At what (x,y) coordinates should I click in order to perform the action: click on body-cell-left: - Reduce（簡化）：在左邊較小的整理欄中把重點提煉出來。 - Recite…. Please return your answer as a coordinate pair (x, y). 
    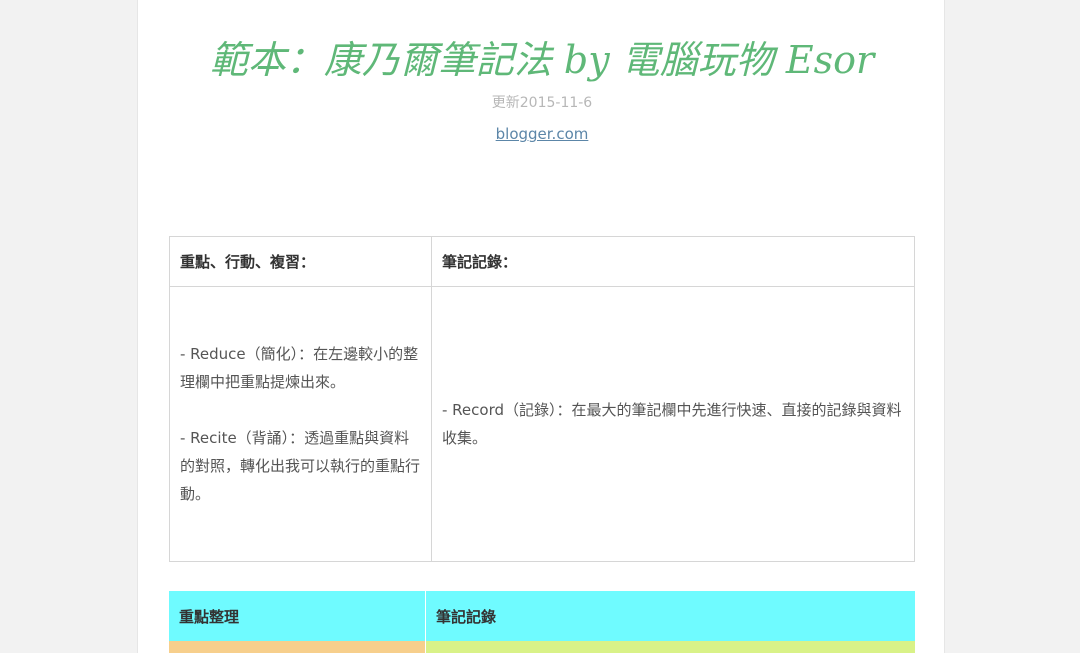
    Looking at the image, I should click on (301, 424).